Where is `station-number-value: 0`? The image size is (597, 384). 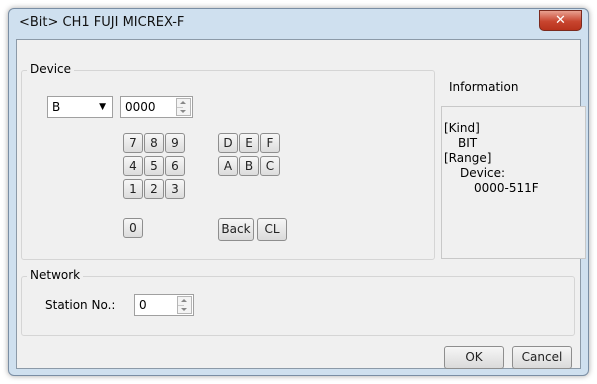
station-number-value: 0 is located at coordinates (143, 305).